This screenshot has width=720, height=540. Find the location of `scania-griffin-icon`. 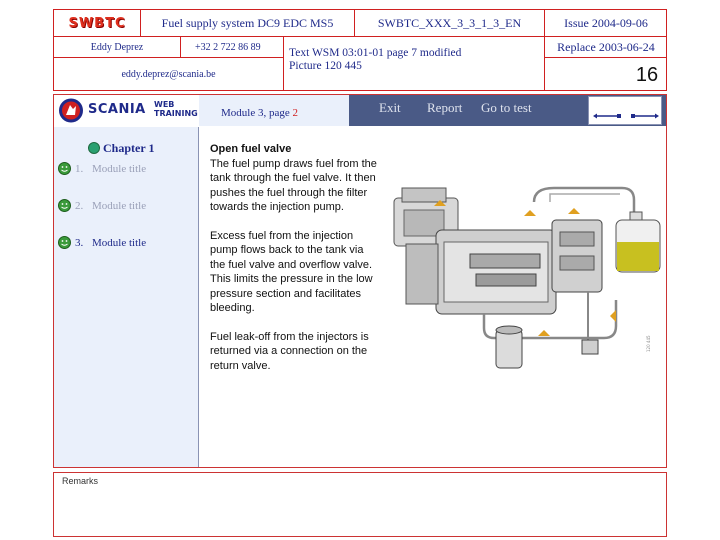

scania-griffin-icon is located at coordinates (71, 110).